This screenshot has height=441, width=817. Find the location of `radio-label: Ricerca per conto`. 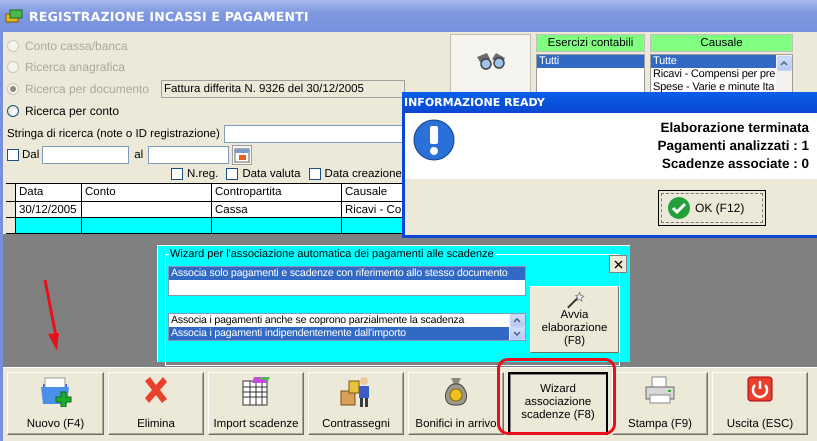

radio-label: Ricerca per conto is located at coordinates (72, 111).